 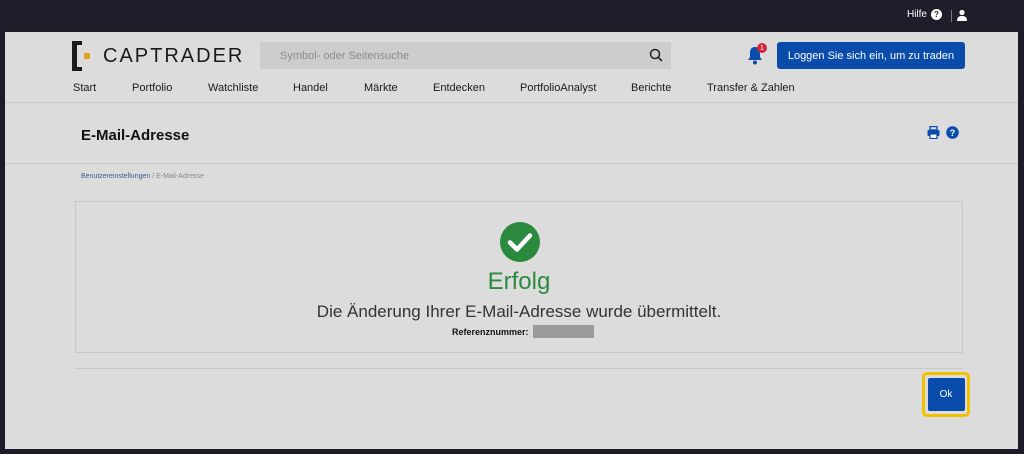 I want to click on captrader-logo: CAPTRADER, so click(x=158, y=56).